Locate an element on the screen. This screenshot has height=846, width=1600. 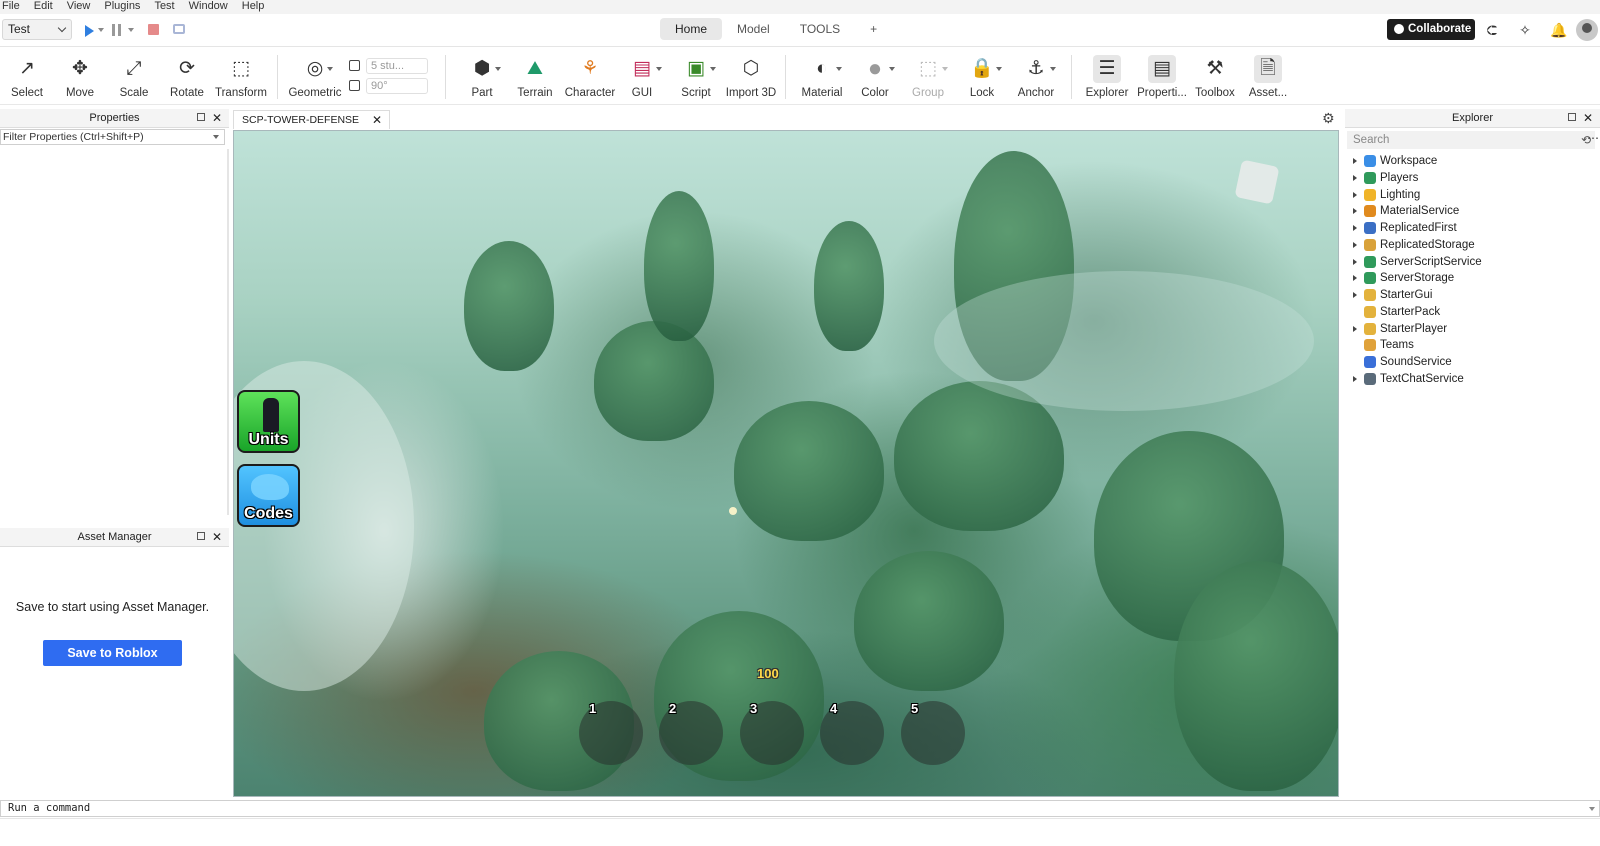
pause-icon is located at coordinates (116, 30).